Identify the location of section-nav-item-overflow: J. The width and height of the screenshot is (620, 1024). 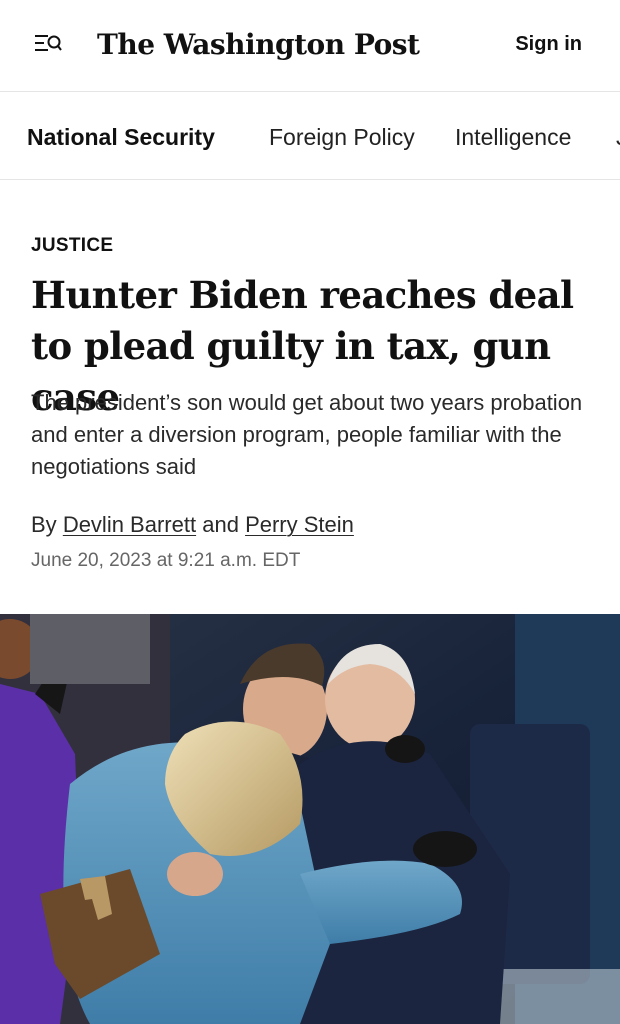
(618, 137).